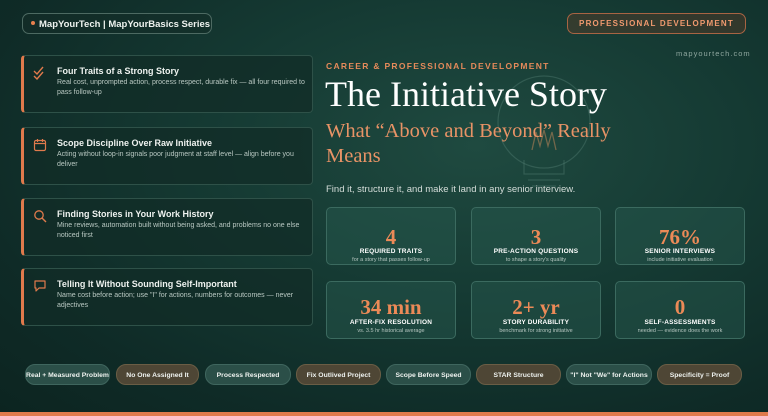 The image size is (768, 416). I want to click on tag-process-respected: Process Respected, so click(248, 374).